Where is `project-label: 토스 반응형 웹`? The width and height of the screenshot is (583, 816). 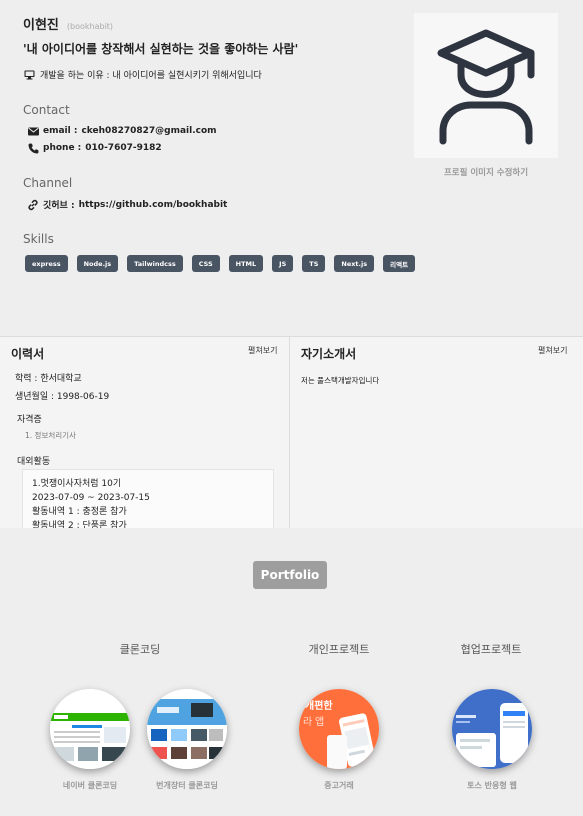
project-label: 토스 반응형 웹 is located at coordinates (492, 785).